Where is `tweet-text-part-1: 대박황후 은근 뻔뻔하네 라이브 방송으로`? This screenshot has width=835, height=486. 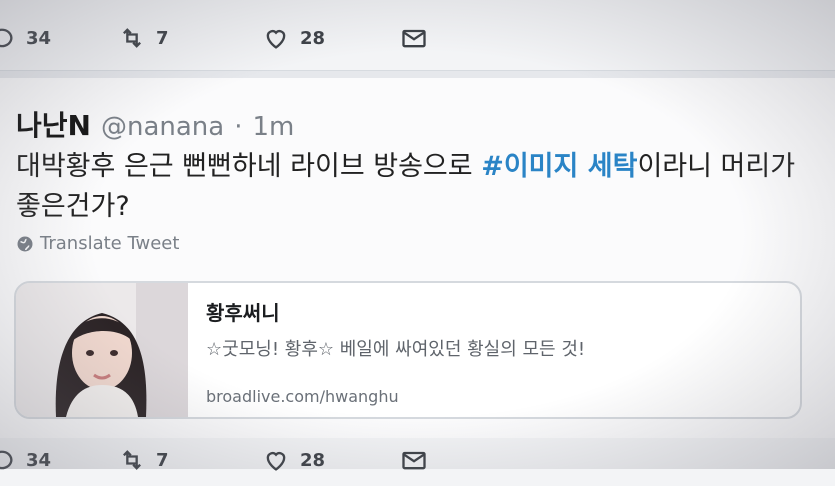
tweet-text-part-1: 대박황후 은근 뻔뻔하네 라이브 방송으로 is located at coordinates (249, 166).